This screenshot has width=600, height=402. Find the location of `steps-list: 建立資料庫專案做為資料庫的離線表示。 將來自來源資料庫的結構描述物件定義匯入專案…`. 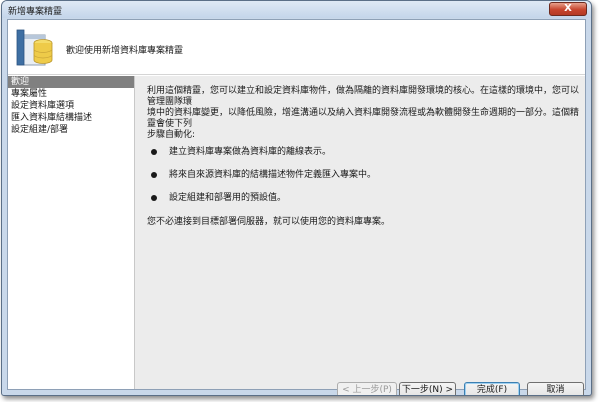

steps-list: 建立資料庫專案做為資料庫的離線表示。 將來自來源資料庫的結構描述物件定義匯入專案… is located at coordinates (361, 180).